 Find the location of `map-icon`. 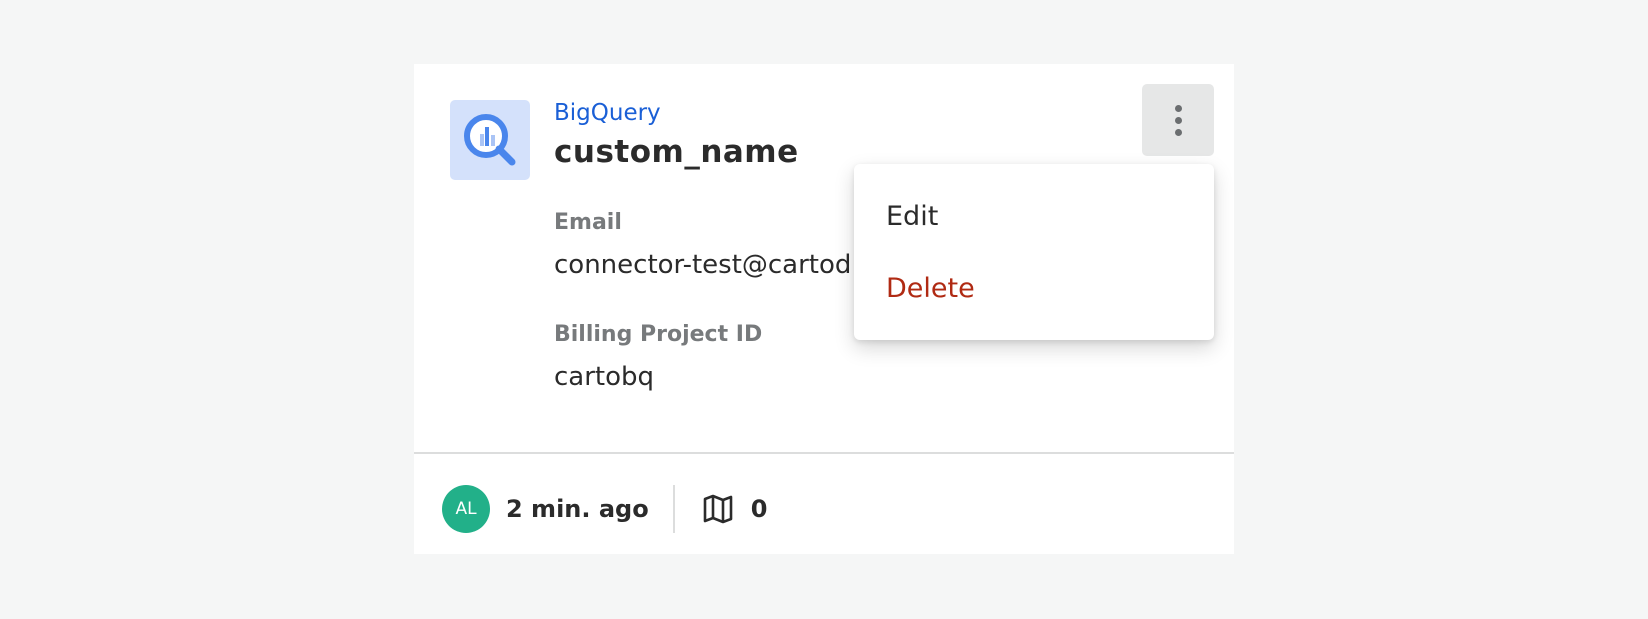

map-icon is located at coordinates (718, 509).